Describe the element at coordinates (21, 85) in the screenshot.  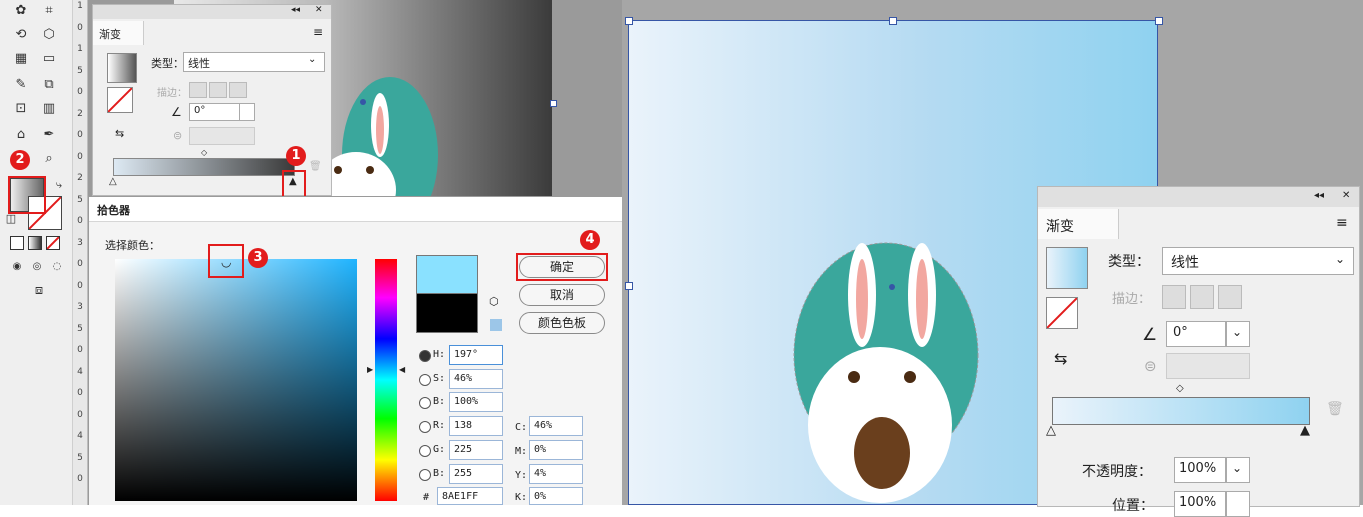
I see `eyedropper-icon: ✎` at that location.